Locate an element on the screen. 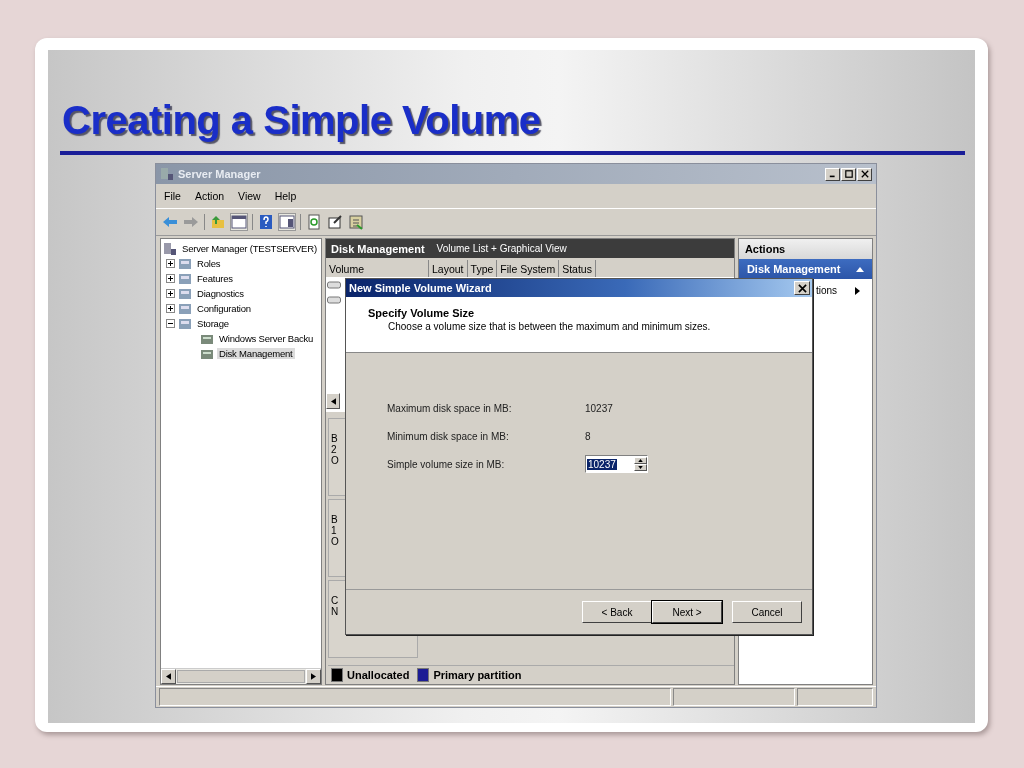 The image size is (1024, 768). disk-label-text: N is located at coordinates (335, 611).